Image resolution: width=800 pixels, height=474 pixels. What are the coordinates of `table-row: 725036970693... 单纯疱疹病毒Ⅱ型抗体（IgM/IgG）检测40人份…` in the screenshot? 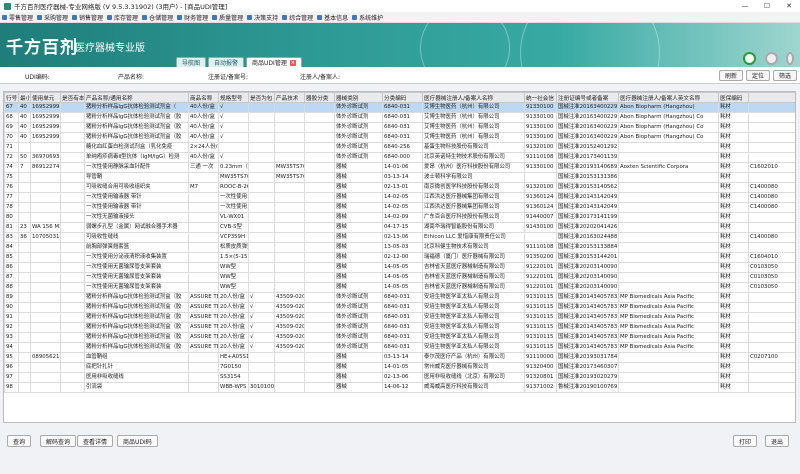 It's located at (399, 157).